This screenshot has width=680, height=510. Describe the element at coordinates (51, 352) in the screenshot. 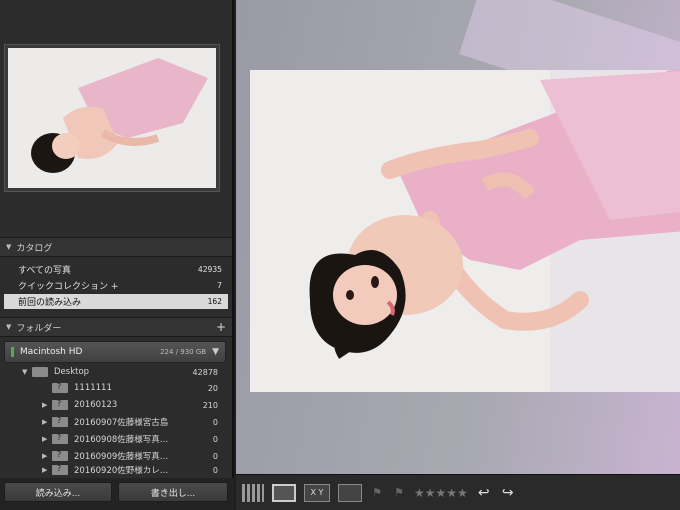

I see `volume-name: Macintosh HD` at that location.